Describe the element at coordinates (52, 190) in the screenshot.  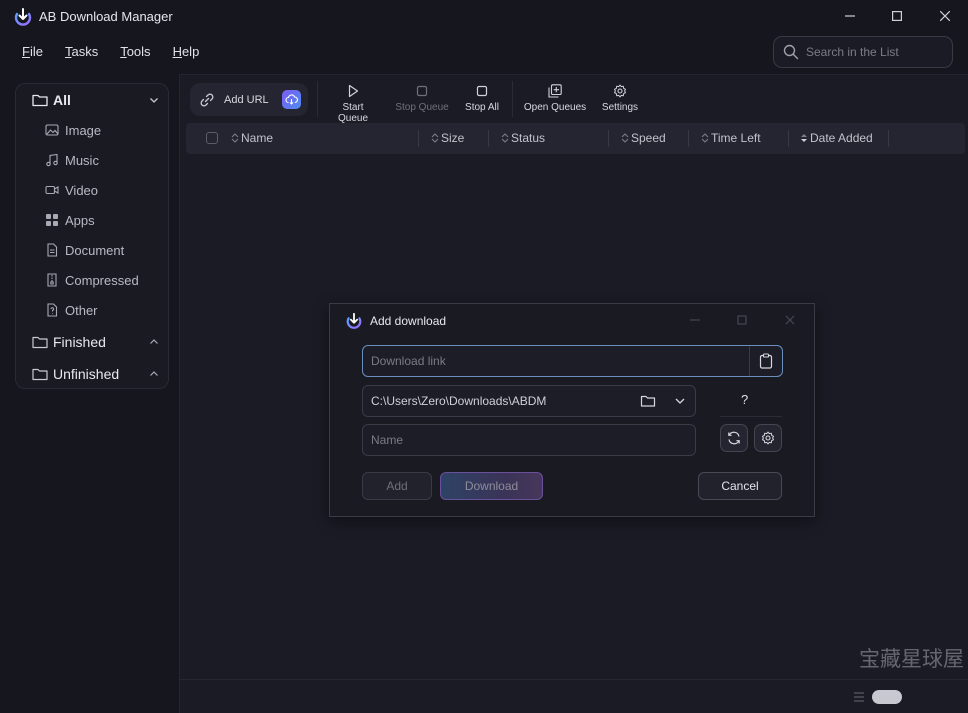
I see `video-icon` at that location.